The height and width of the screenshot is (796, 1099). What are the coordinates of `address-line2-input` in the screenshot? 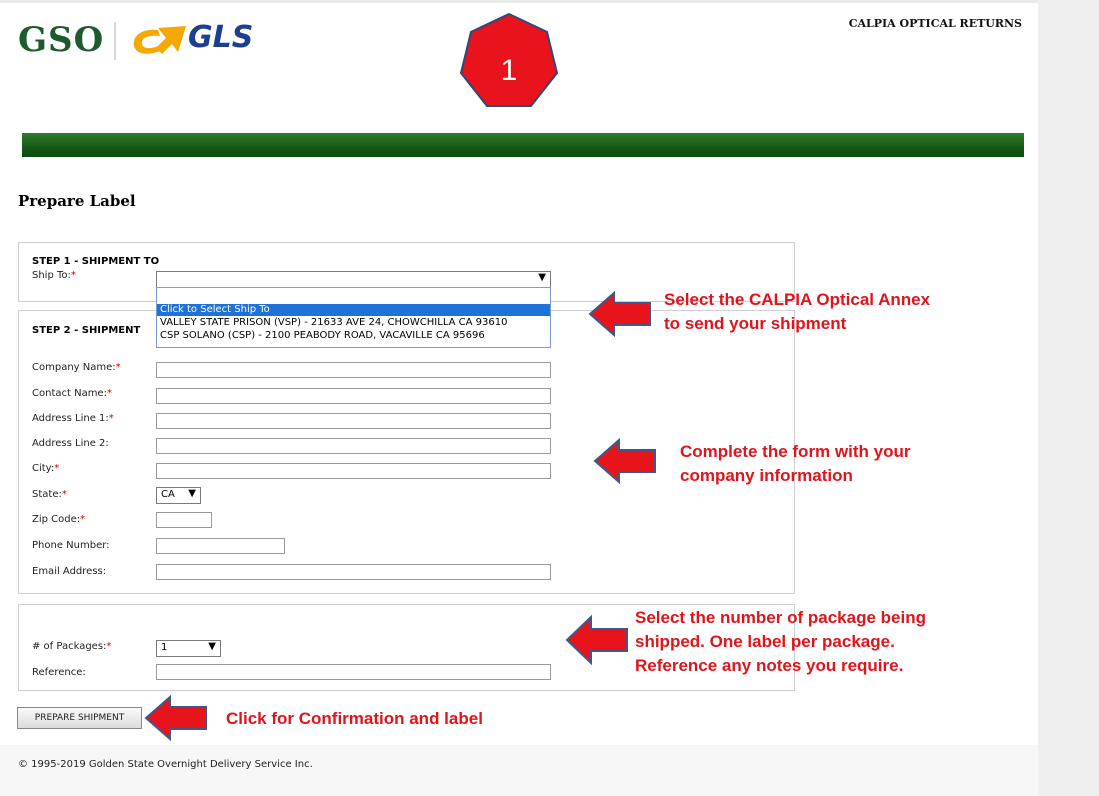 It's located at (353, 446).